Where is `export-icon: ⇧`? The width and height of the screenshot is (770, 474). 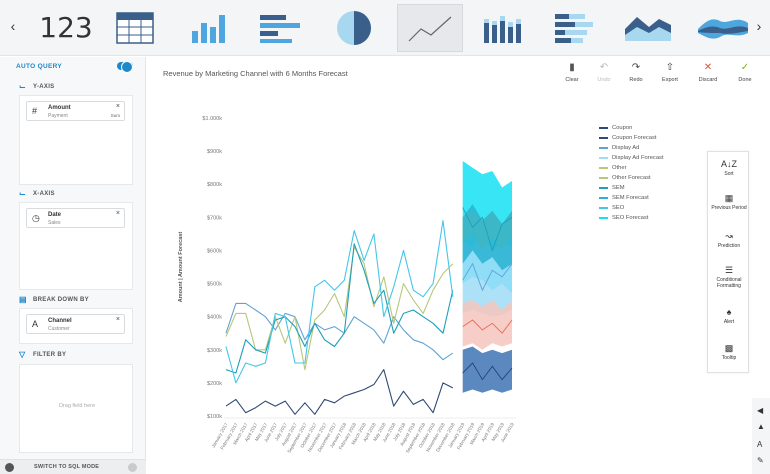
export-icon: ⇧ is located at coordinates (670, 67).